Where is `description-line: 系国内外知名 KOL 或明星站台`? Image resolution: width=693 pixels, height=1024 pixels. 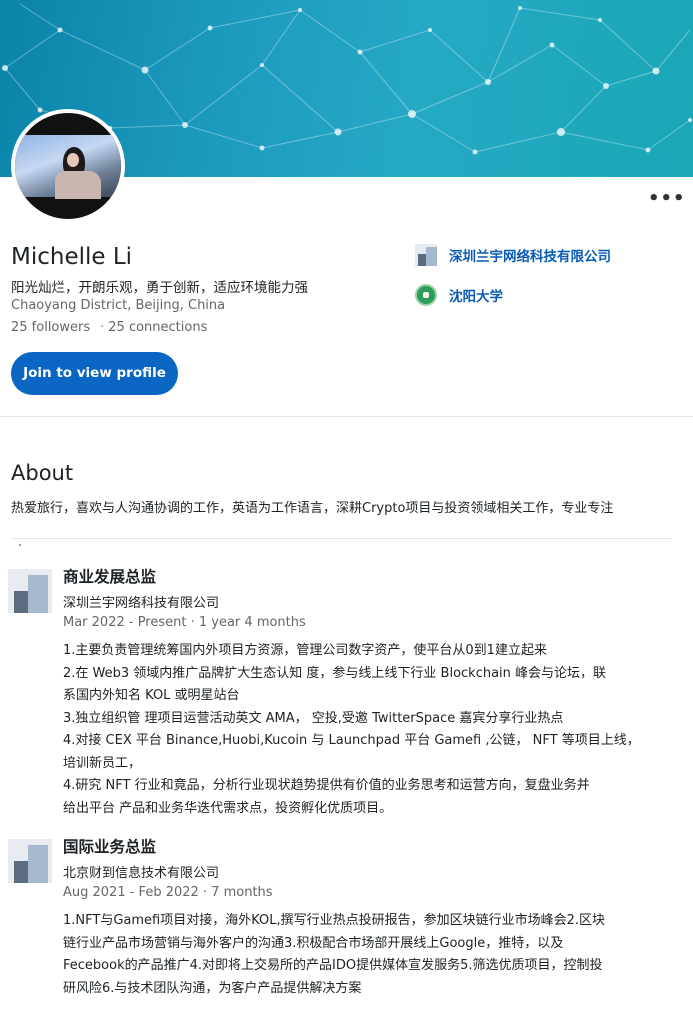 description-line: 系国内外知名 KOL 或明星站台 is located at coordinates (151, 695).